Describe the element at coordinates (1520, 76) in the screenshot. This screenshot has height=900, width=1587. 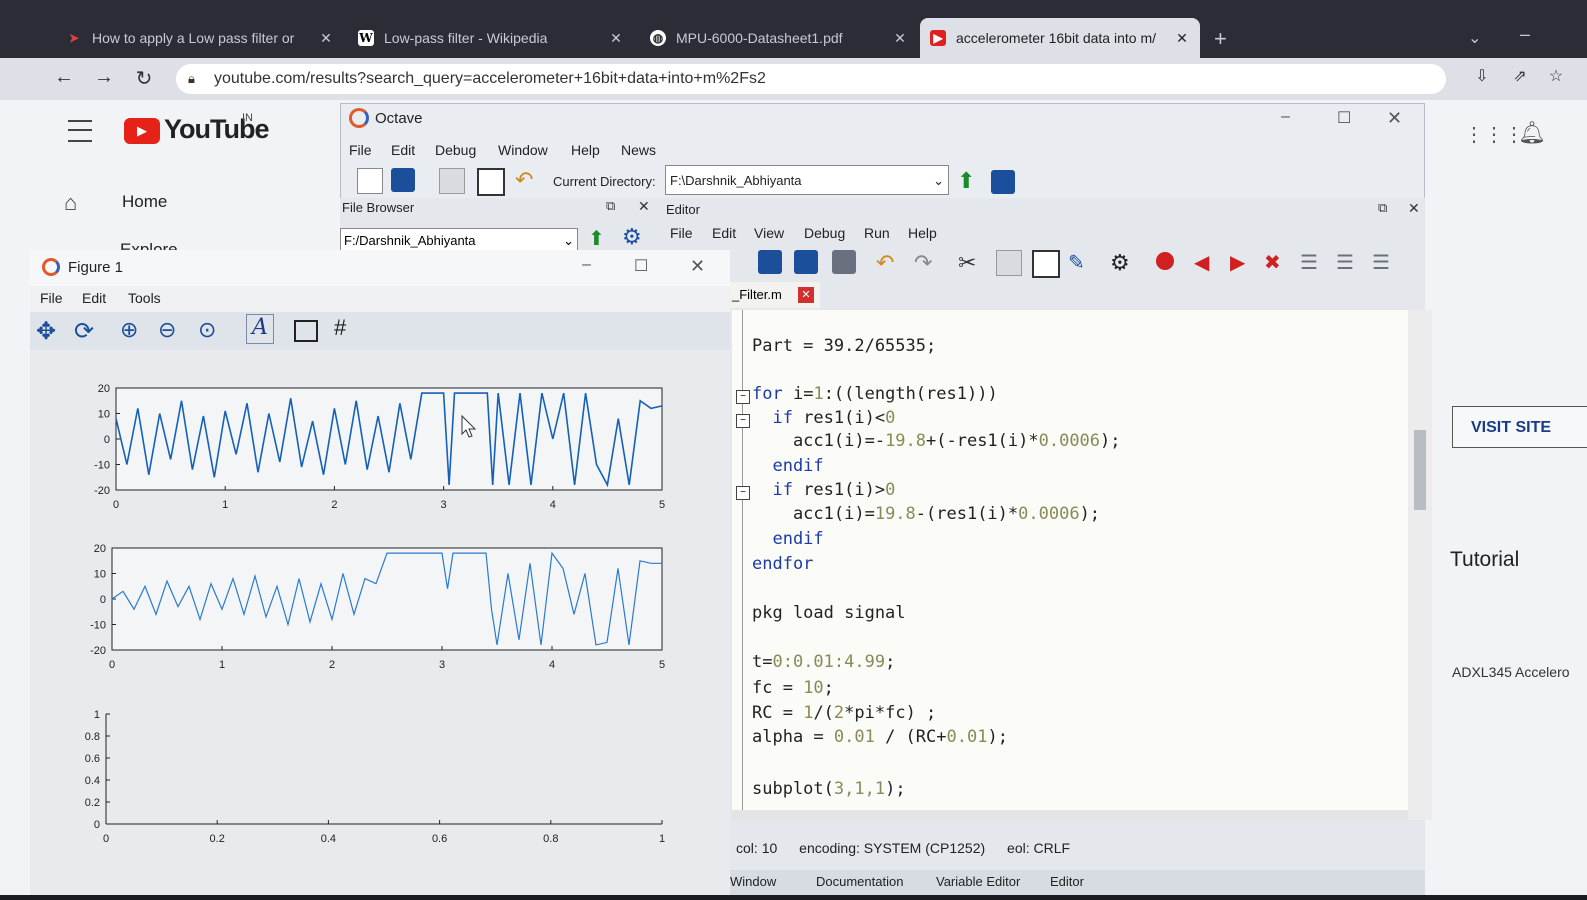
I see `share-icon: ⇗` at that location.